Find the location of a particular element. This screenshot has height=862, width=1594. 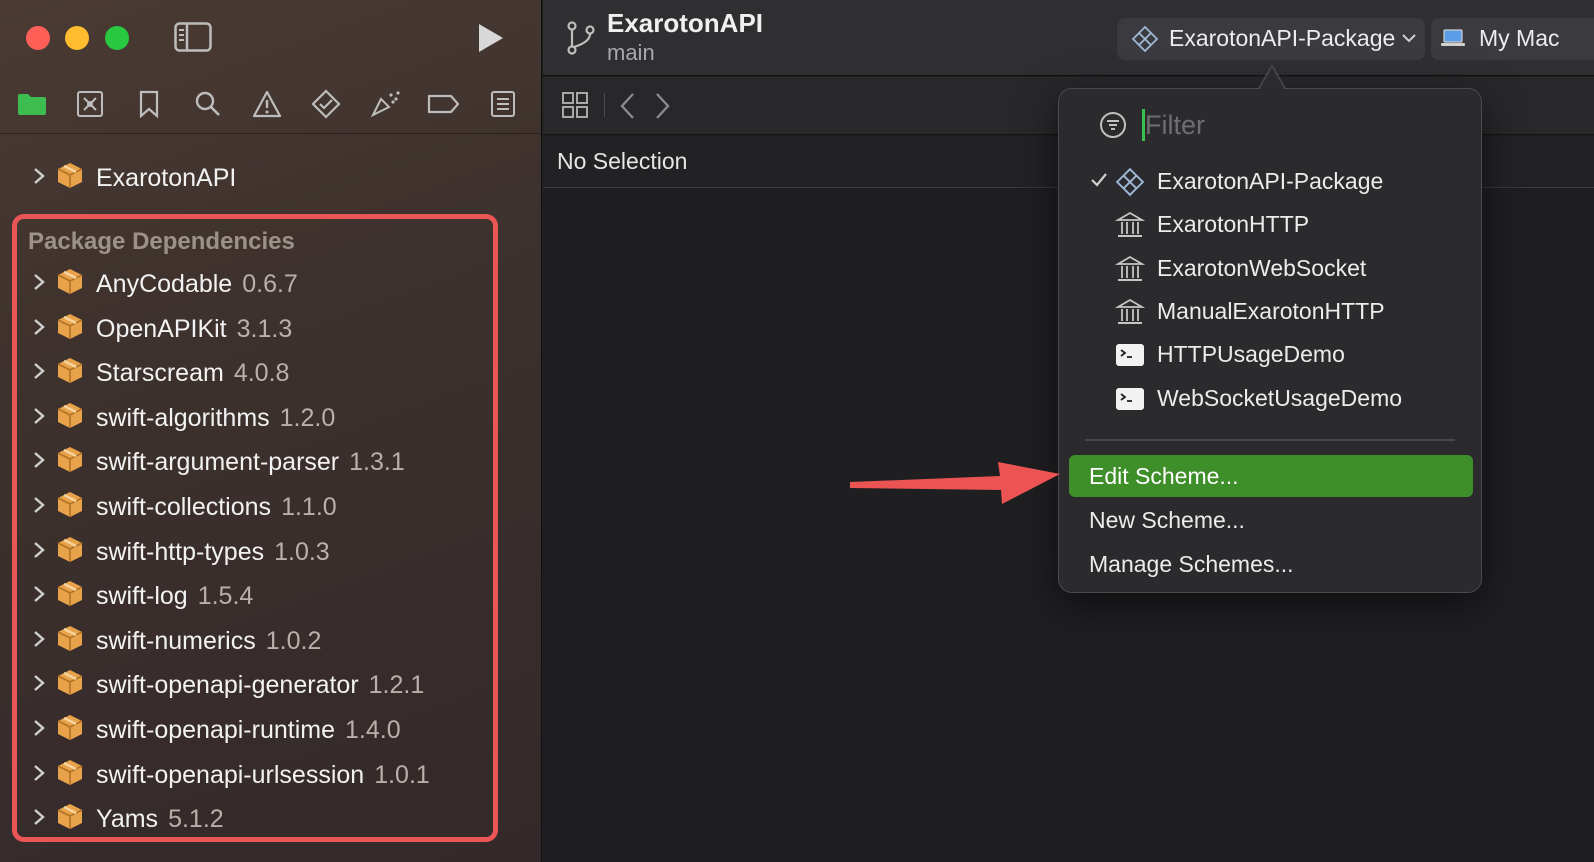

destination-selector: My Mac is located at coordinates (1512, 39).